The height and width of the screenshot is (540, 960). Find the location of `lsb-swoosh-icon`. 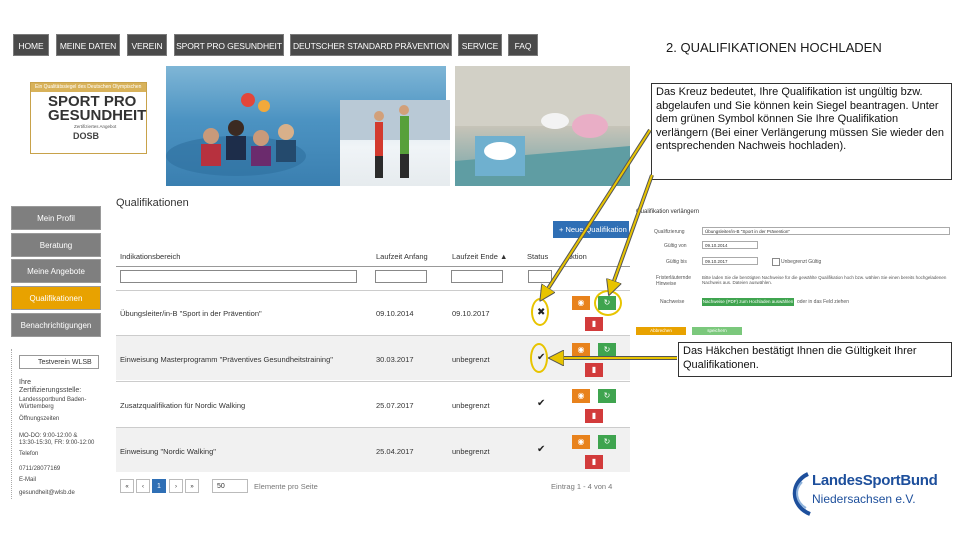

lsb-swoosh-icon is located at coordinates (801, 494).